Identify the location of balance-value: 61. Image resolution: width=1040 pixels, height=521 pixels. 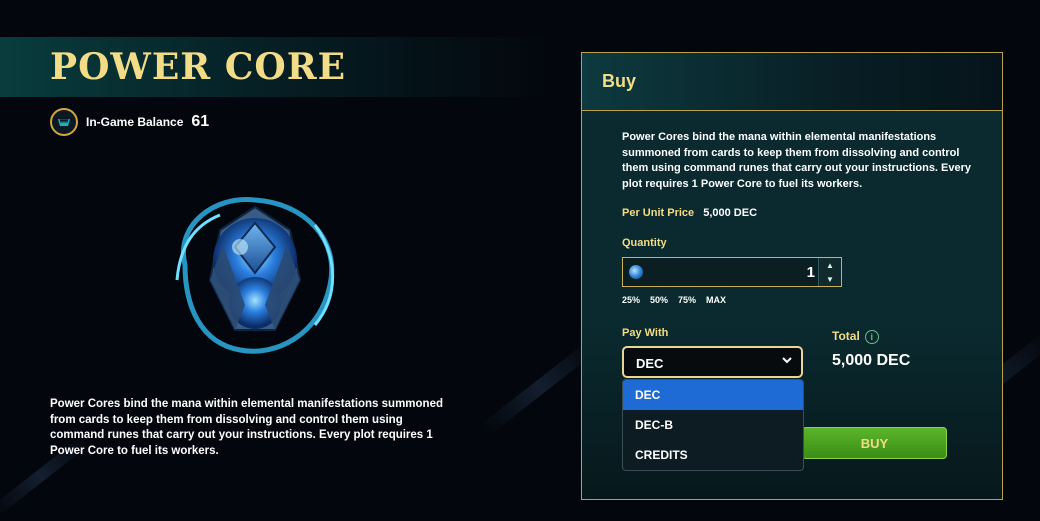
(200, 121).